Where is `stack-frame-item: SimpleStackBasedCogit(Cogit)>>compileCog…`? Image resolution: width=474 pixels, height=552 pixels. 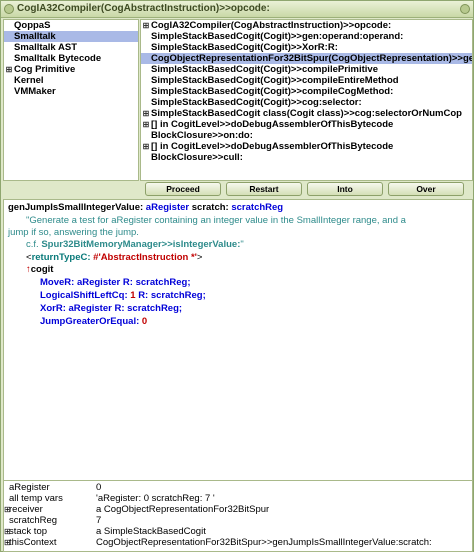 stack-frame-item: SimpleStackBasedCogit(Cogit)>>compileCog… is located at coordinates (306, 91).